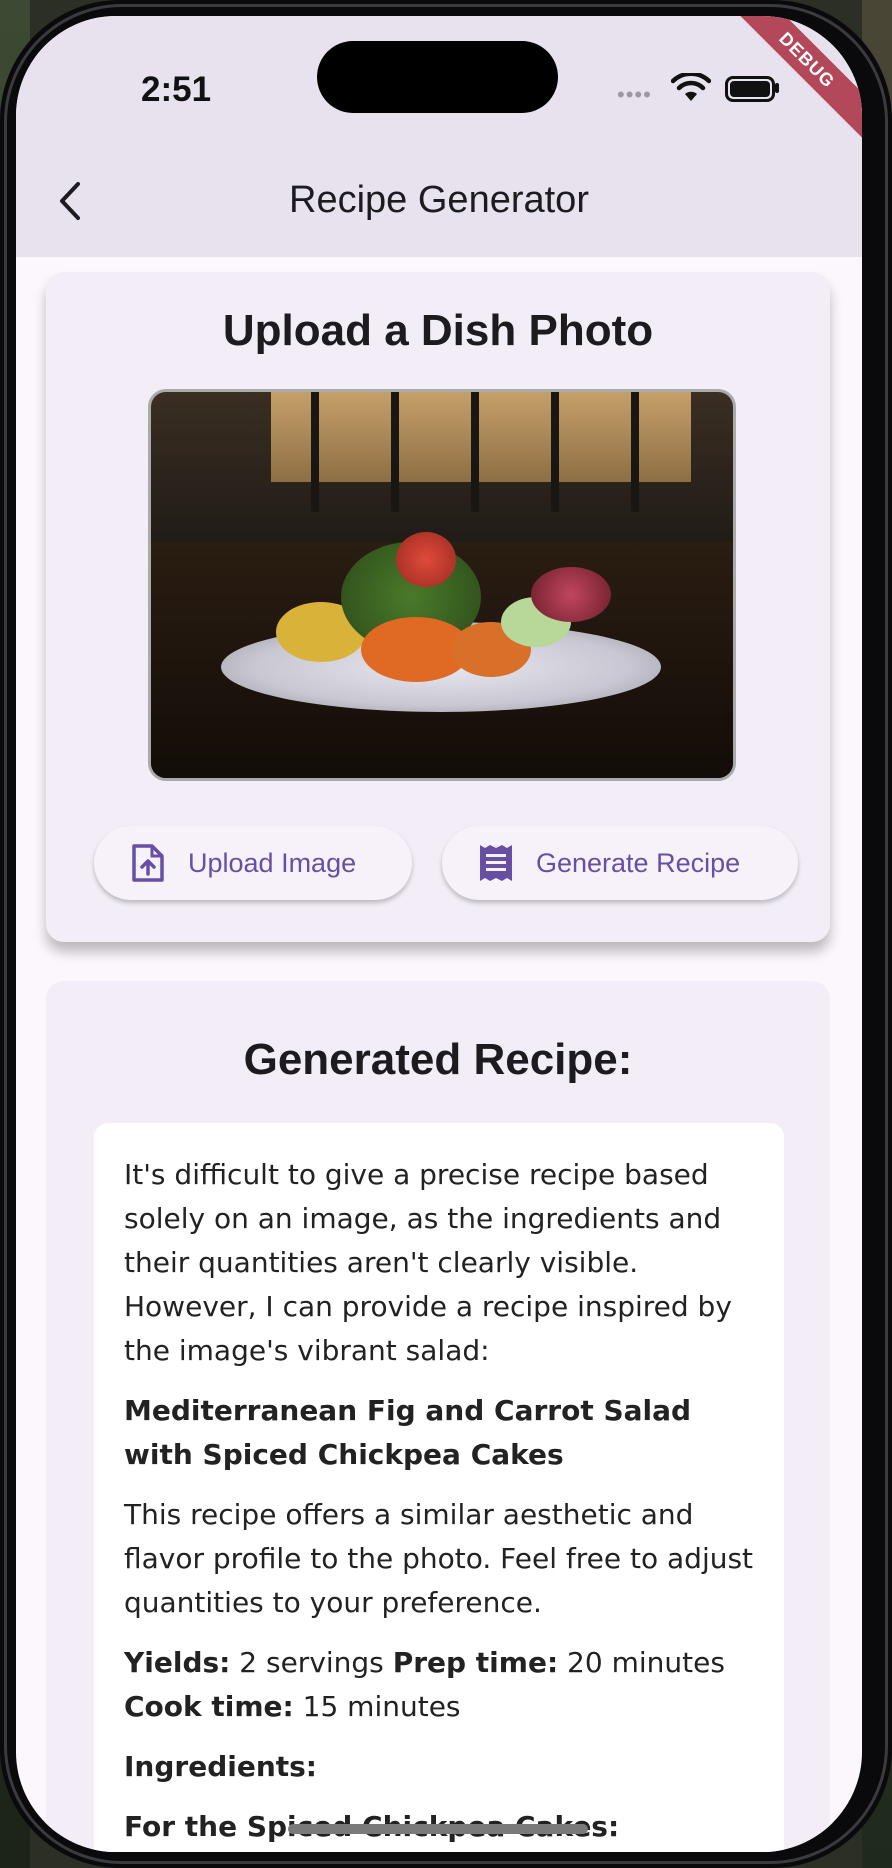  I want to click on upload-image-button: Upload Image, so click(253, 863).